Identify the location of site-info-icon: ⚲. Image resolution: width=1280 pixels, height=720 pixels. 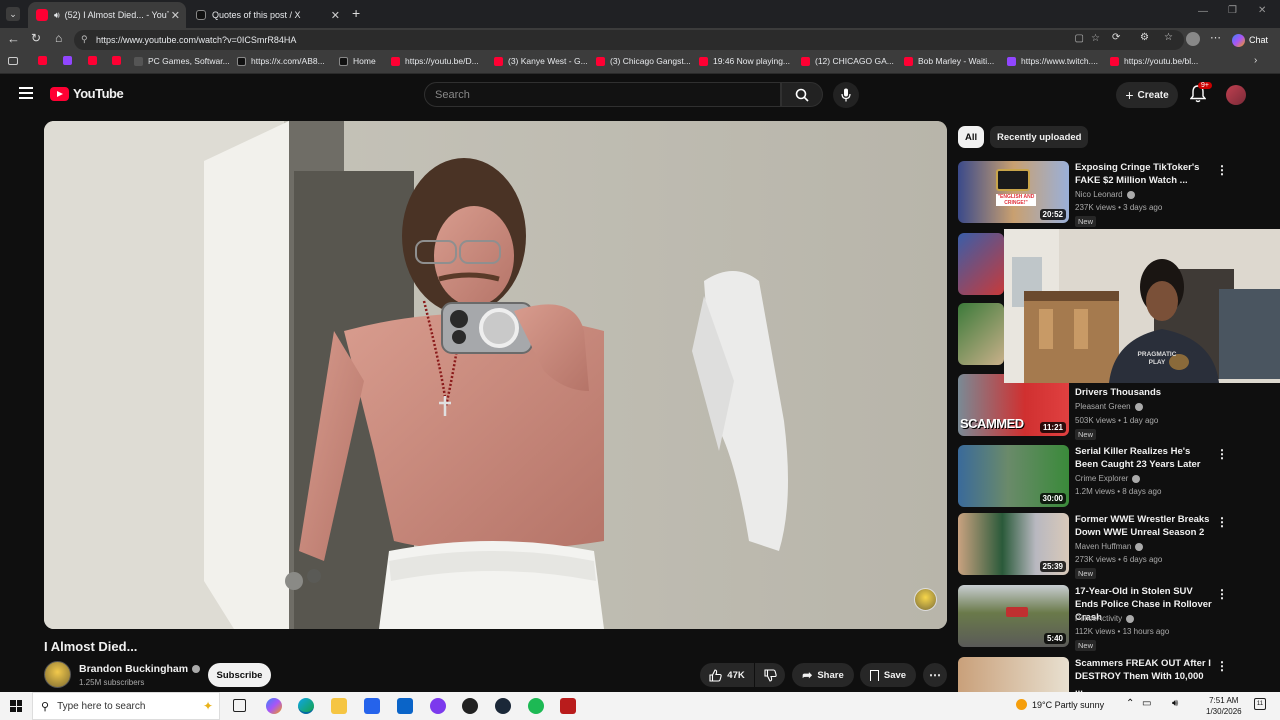
(84, 39).